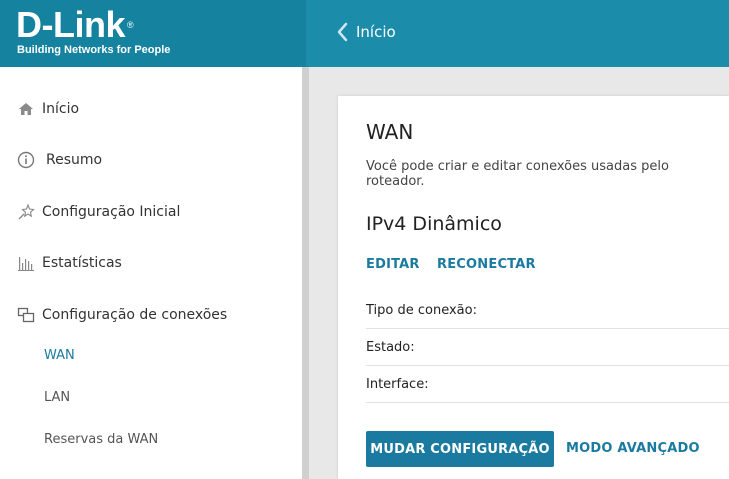 The width and height of the screenshot is (729, 479). What do you see at coordinates (633, 448) in the screenshot?
I see `advanced-mode-button: MODO AVANÇADO` at bounding box center [633, 448].